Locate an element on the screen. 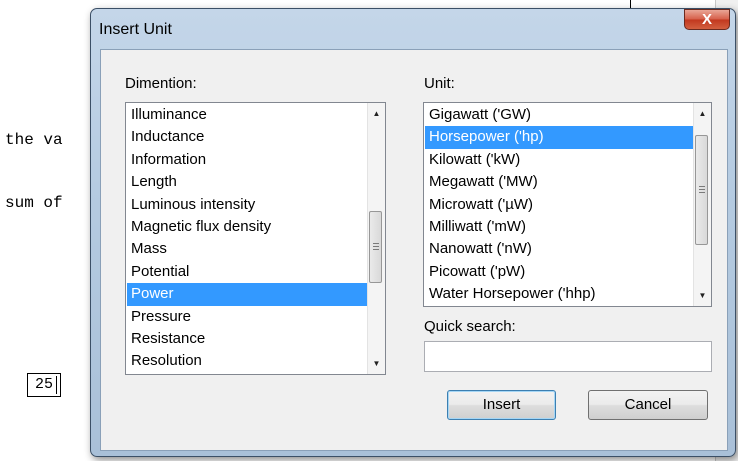 This screenshot has width=738, height=461. dimension-list-item: Pressure is located at coordinates (247, 317).